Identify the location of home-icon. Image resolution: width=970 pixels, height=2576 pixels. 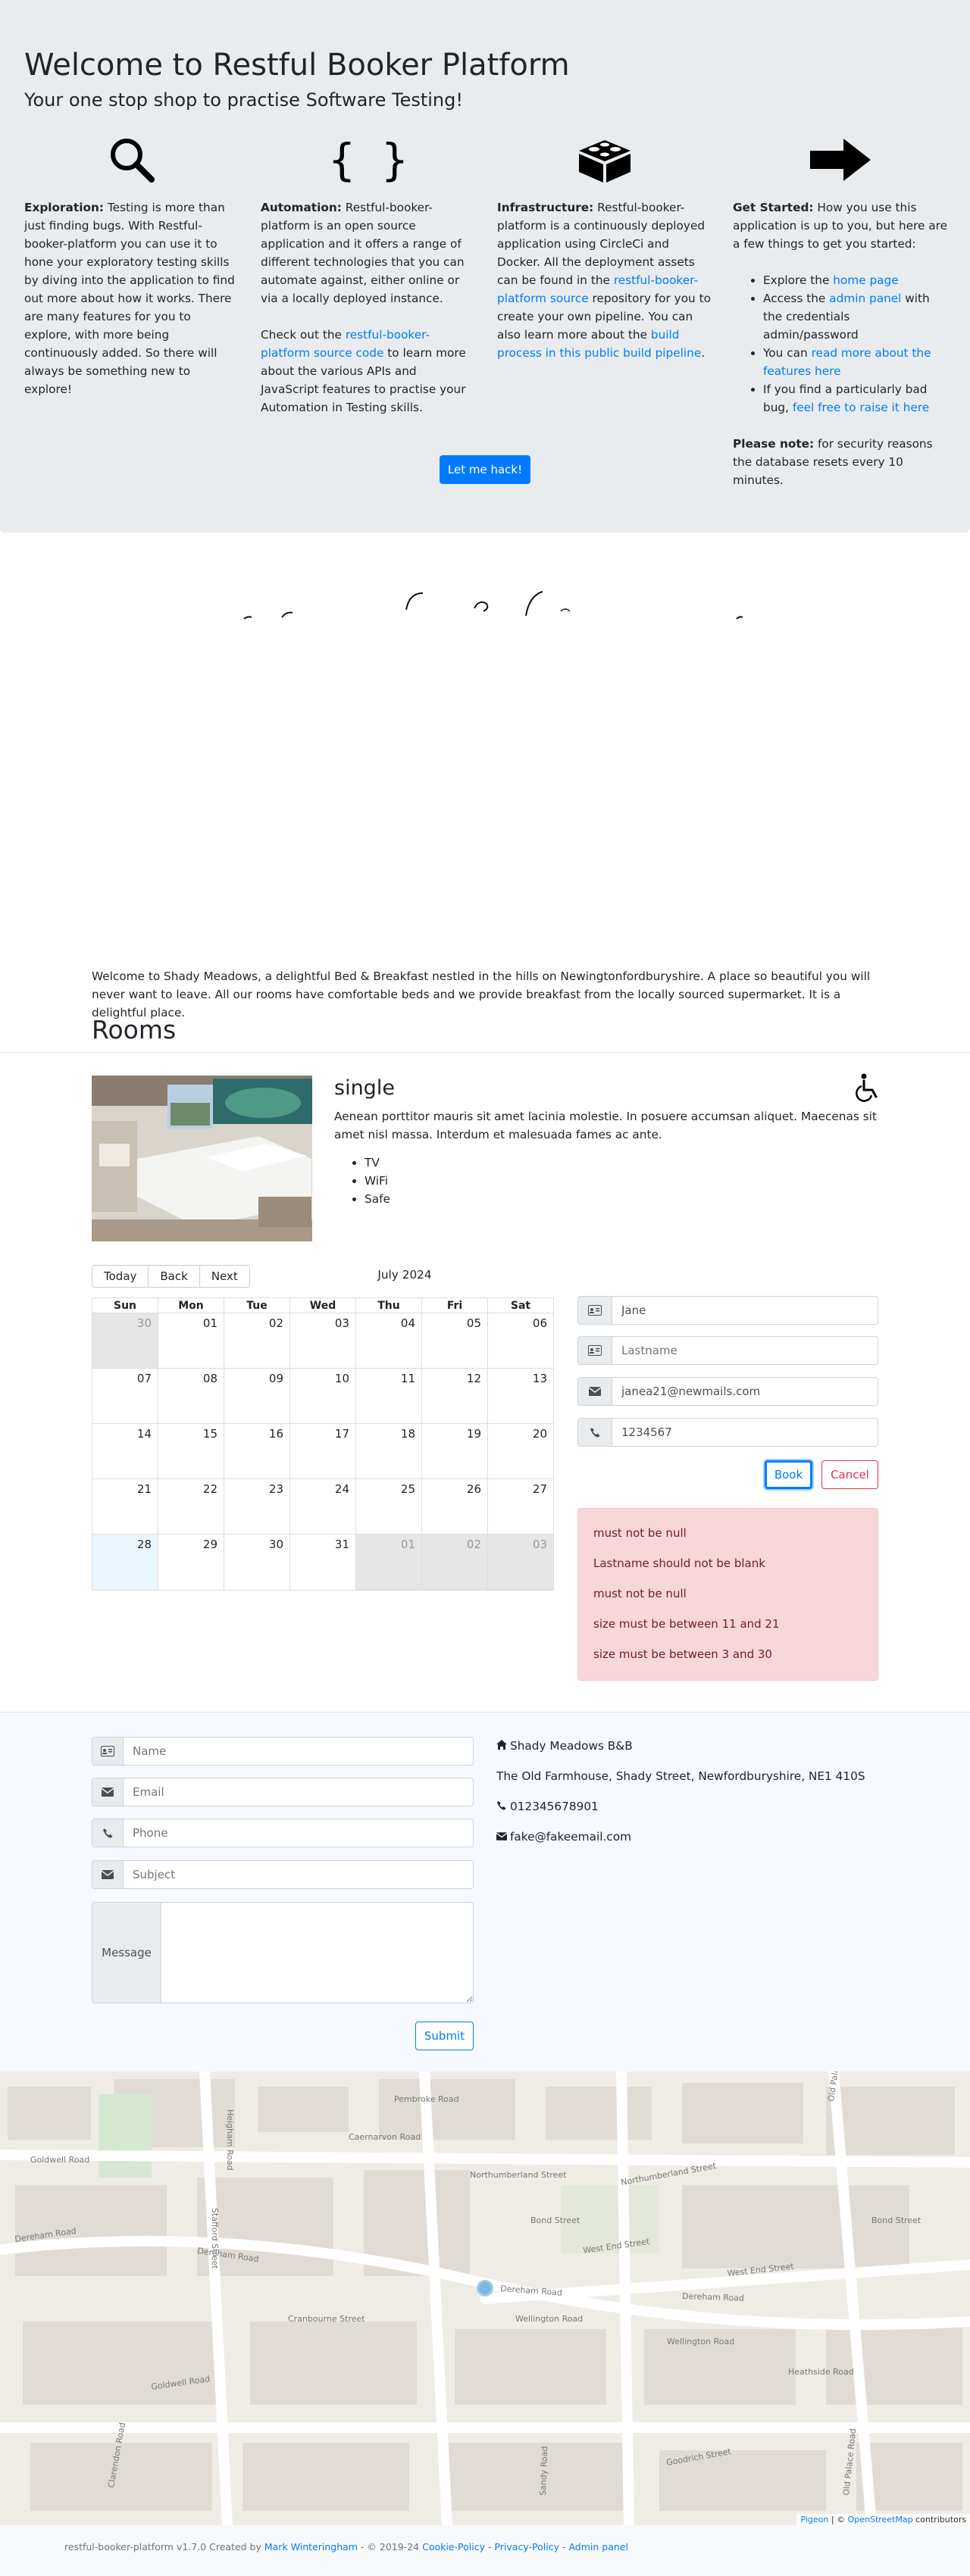
(503, 1746).